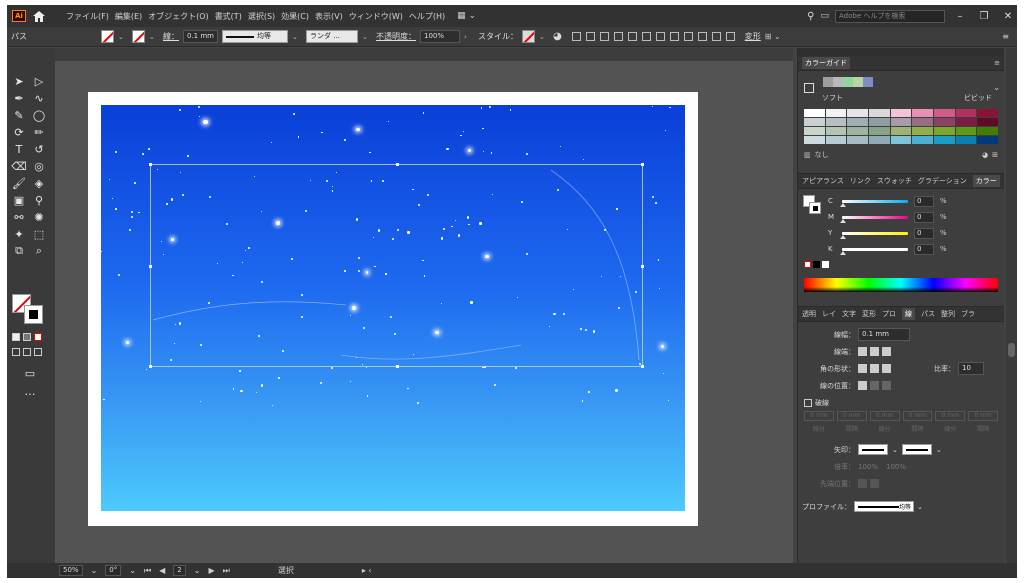  I want to click on tab-layers: レイ, so click(829, 314).